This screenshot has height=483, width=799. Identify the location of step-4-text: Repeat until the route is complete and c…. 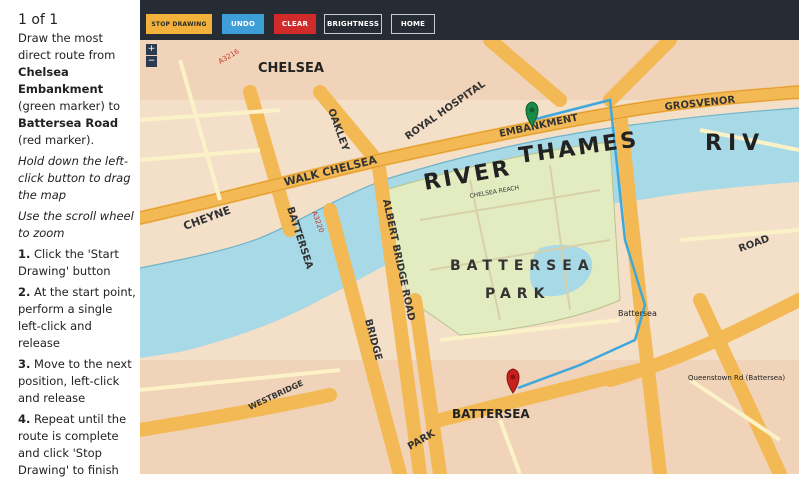
(72, 444).